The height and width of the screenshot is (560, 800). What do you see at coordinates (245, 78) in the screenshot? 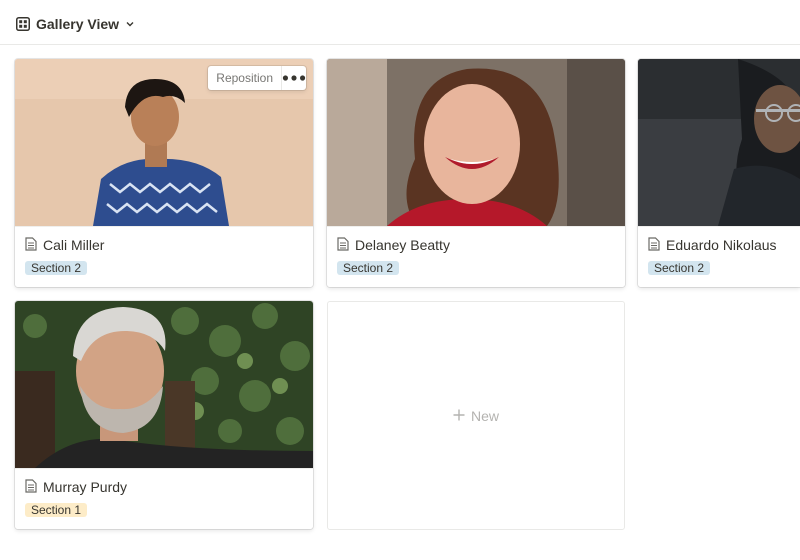
I see `reposition-button: Reposition` at bounding box center [245, 78].